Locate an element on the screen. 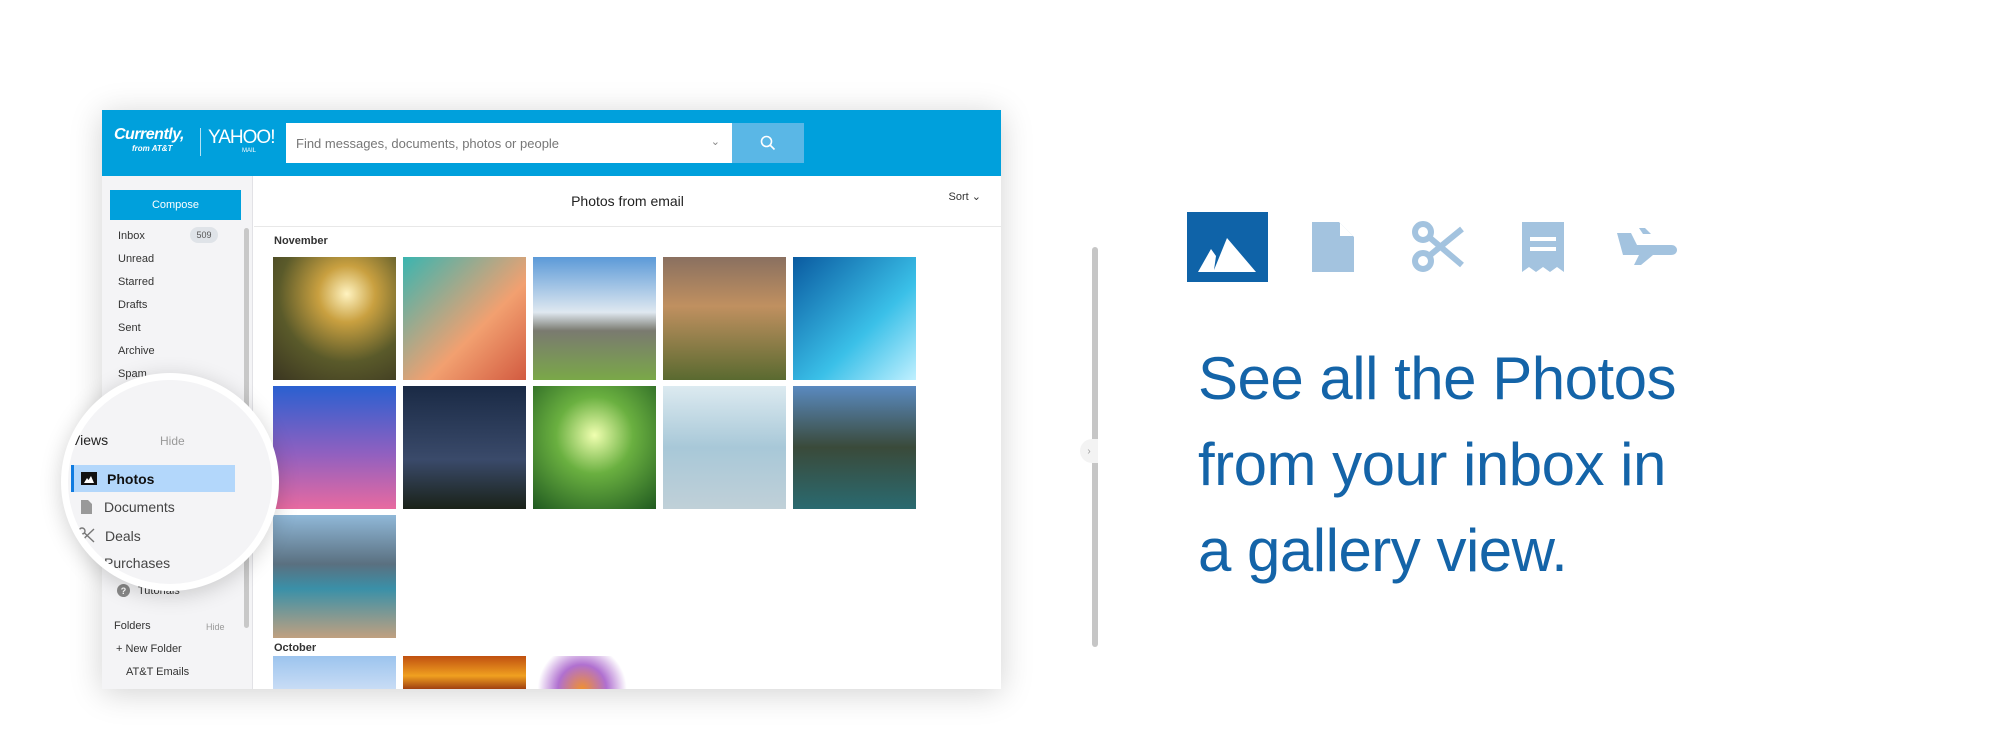  page-title-text: Photos from email is located at coordinates (627, 201).